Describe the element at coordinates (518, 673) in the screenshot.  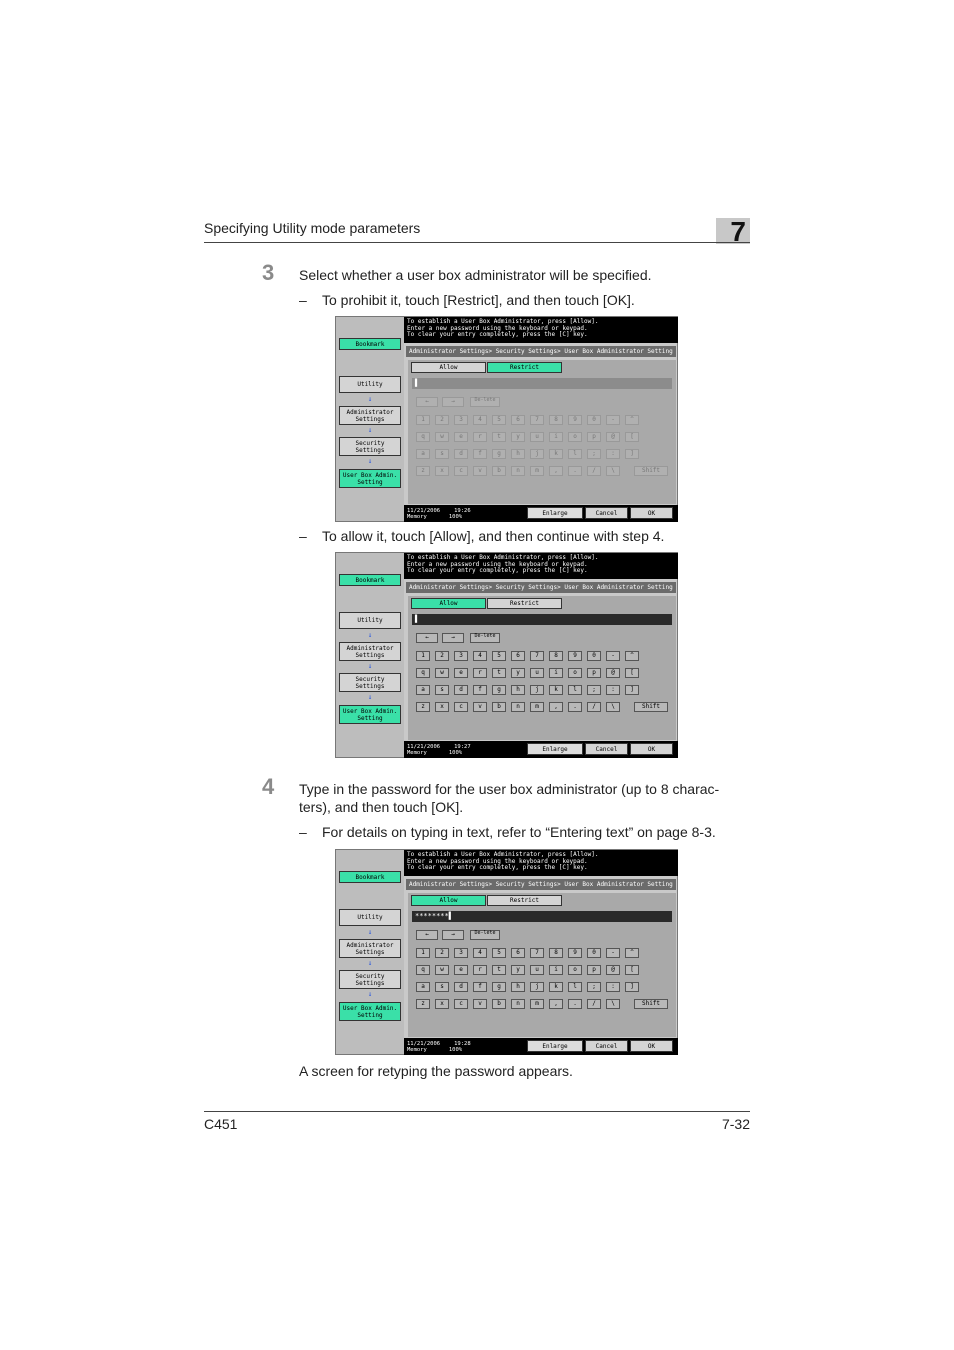
I see `key: y` at that location.